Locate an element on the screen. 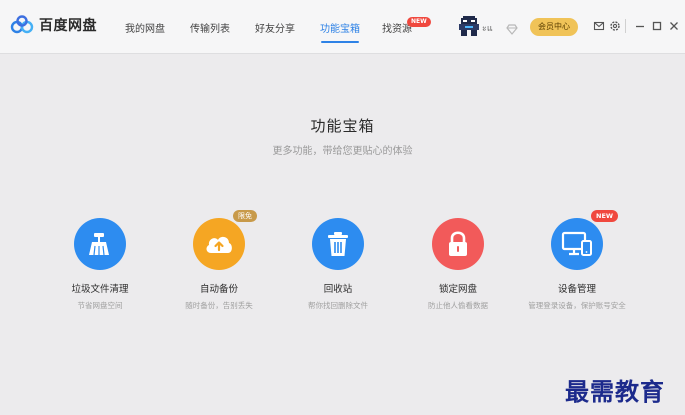  tool-description: 管理登录设备，保护账号安全 is located at coordinates (577, 305).